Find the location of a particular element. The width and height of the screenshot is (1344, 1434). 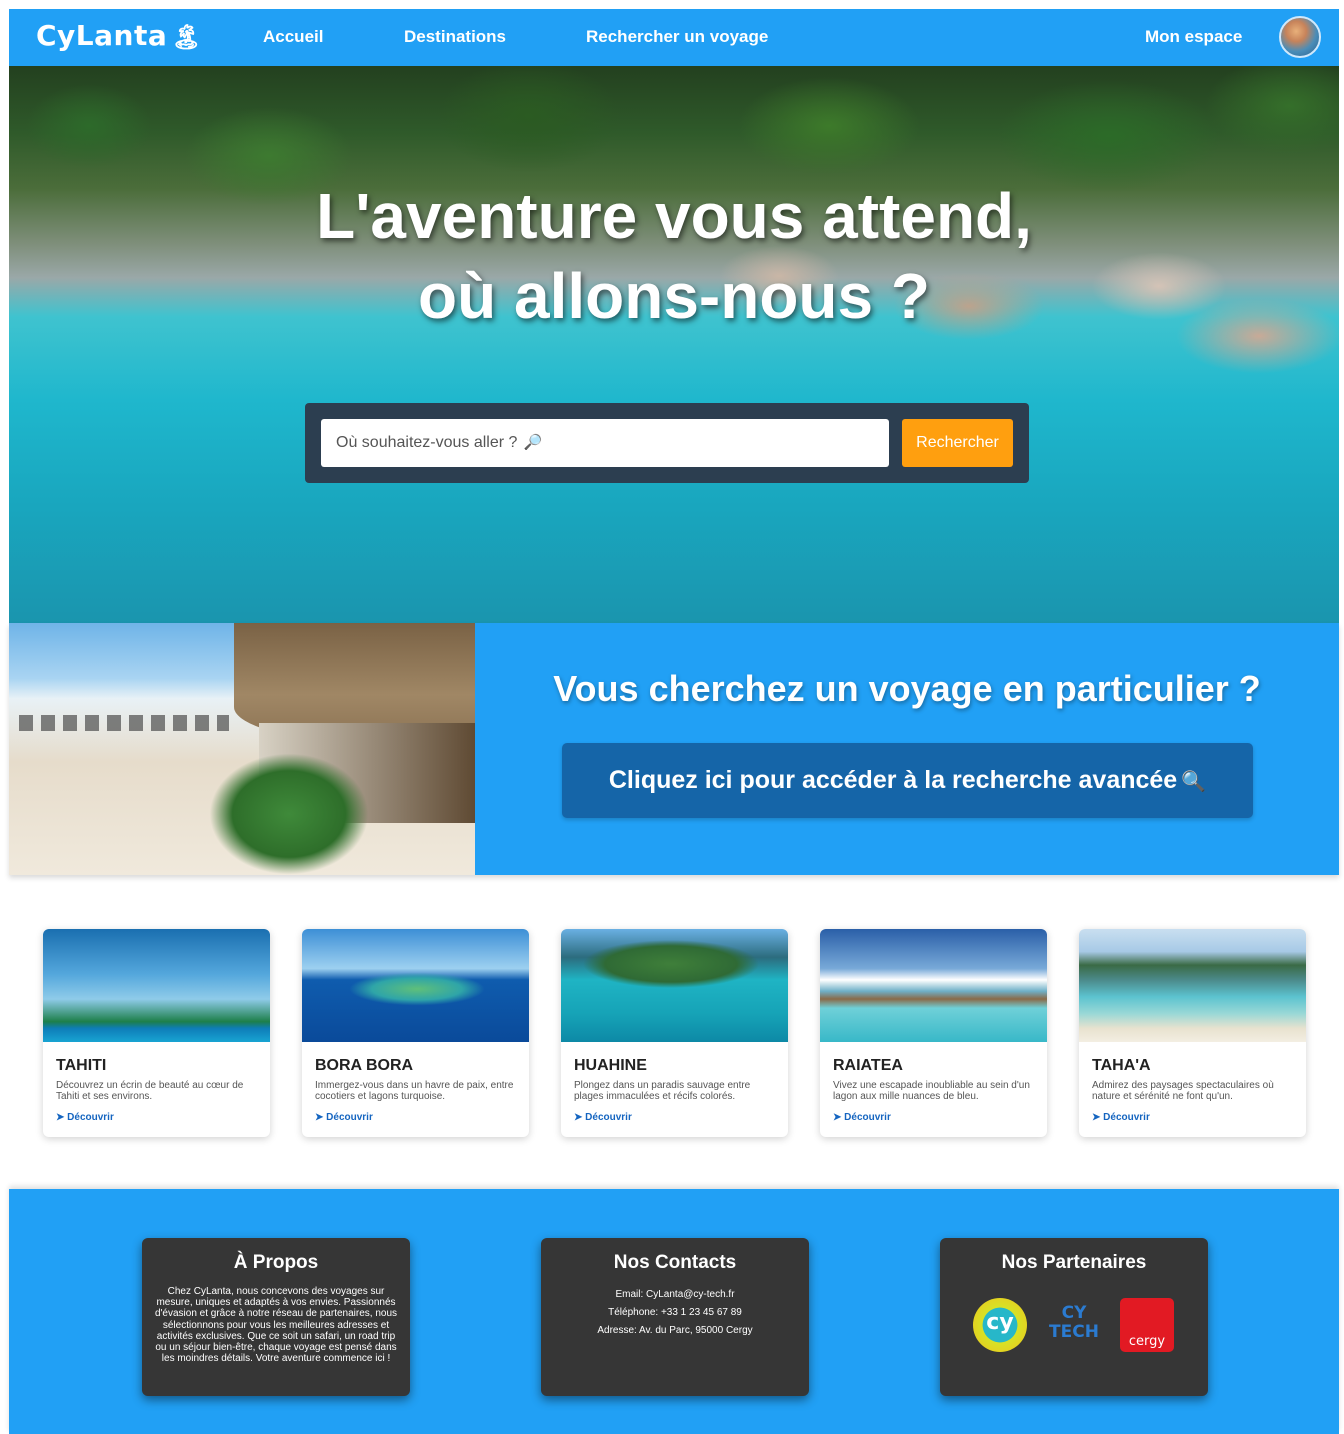

card-image-raiatea is located at coordinates (933, 985).